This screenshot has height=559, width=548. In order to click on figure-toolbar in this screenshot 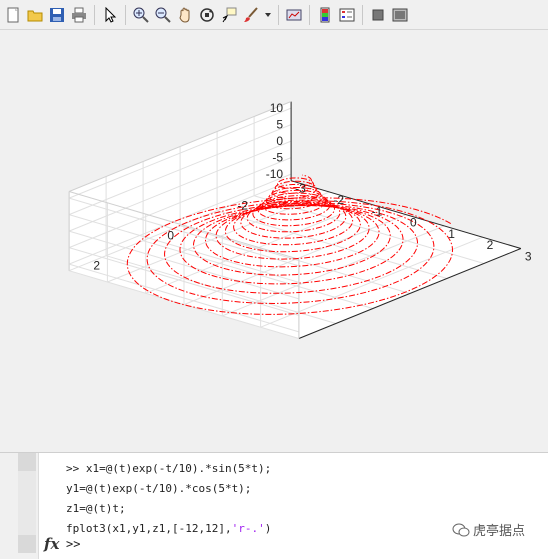, I will do `click(274, 15)`.